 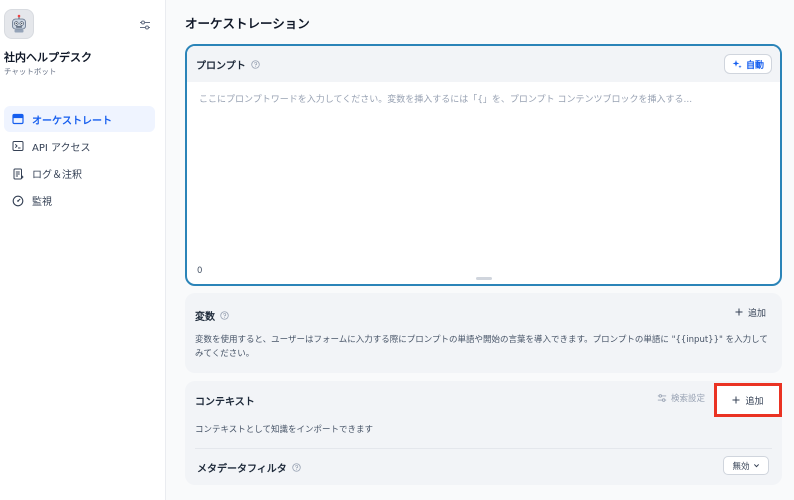 What do you see at coordinates (483, 448) in the screenshot?
I see `divider` at bounding box center [483, 448].